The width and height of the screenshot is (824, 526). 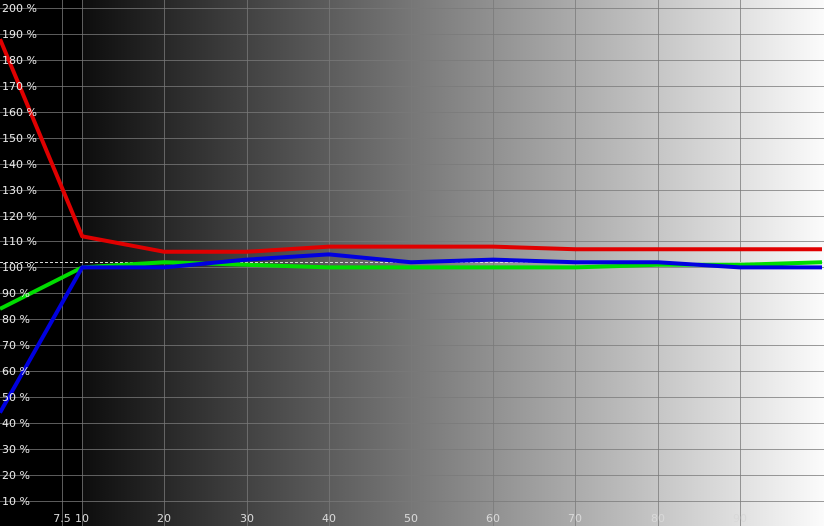 I want to click on x-tick-label: 30, so click(x=247, y=518).